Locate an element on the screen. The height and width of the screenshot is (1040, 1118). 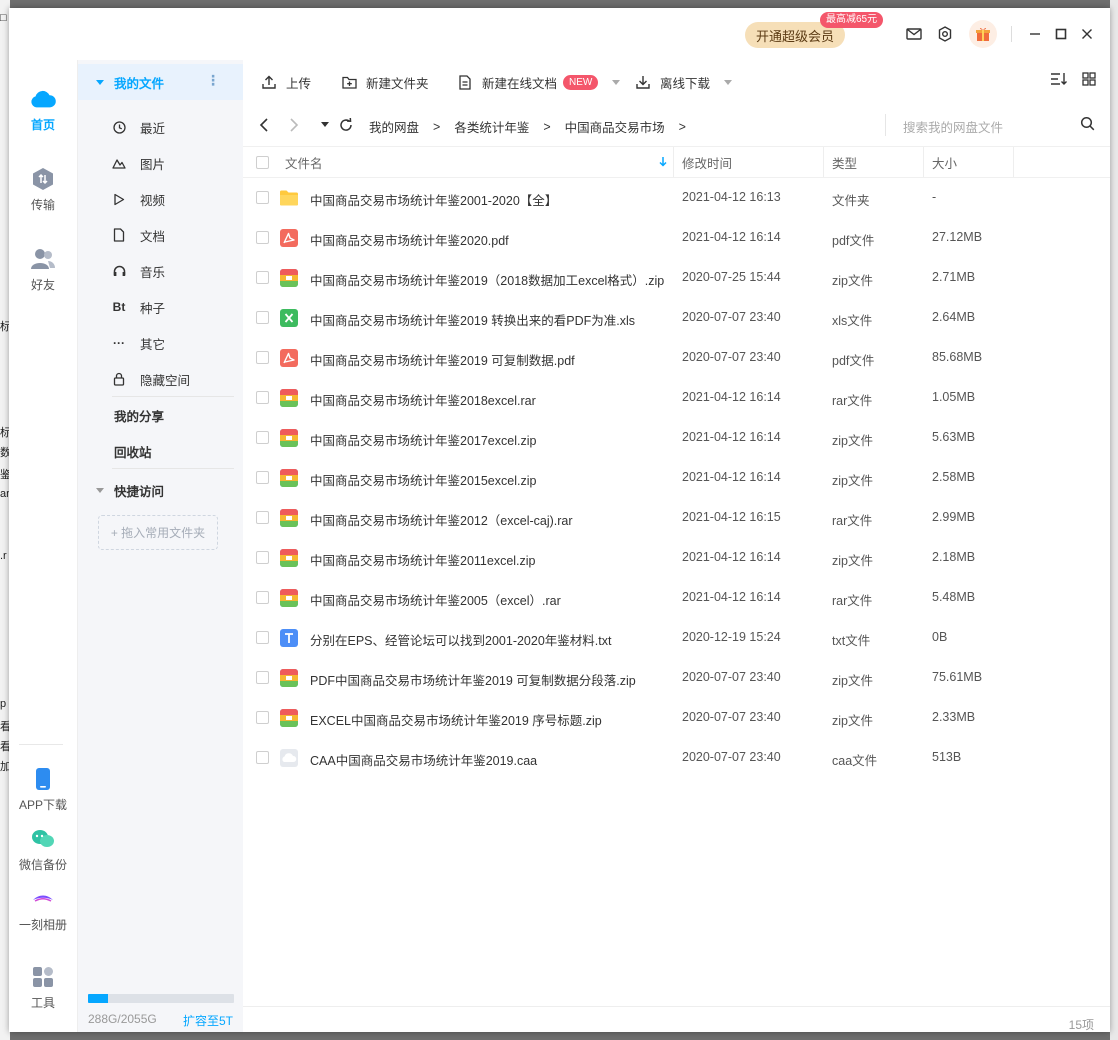
nav-wechat-backup: 微信备份 is located at coordinates (43, 849).